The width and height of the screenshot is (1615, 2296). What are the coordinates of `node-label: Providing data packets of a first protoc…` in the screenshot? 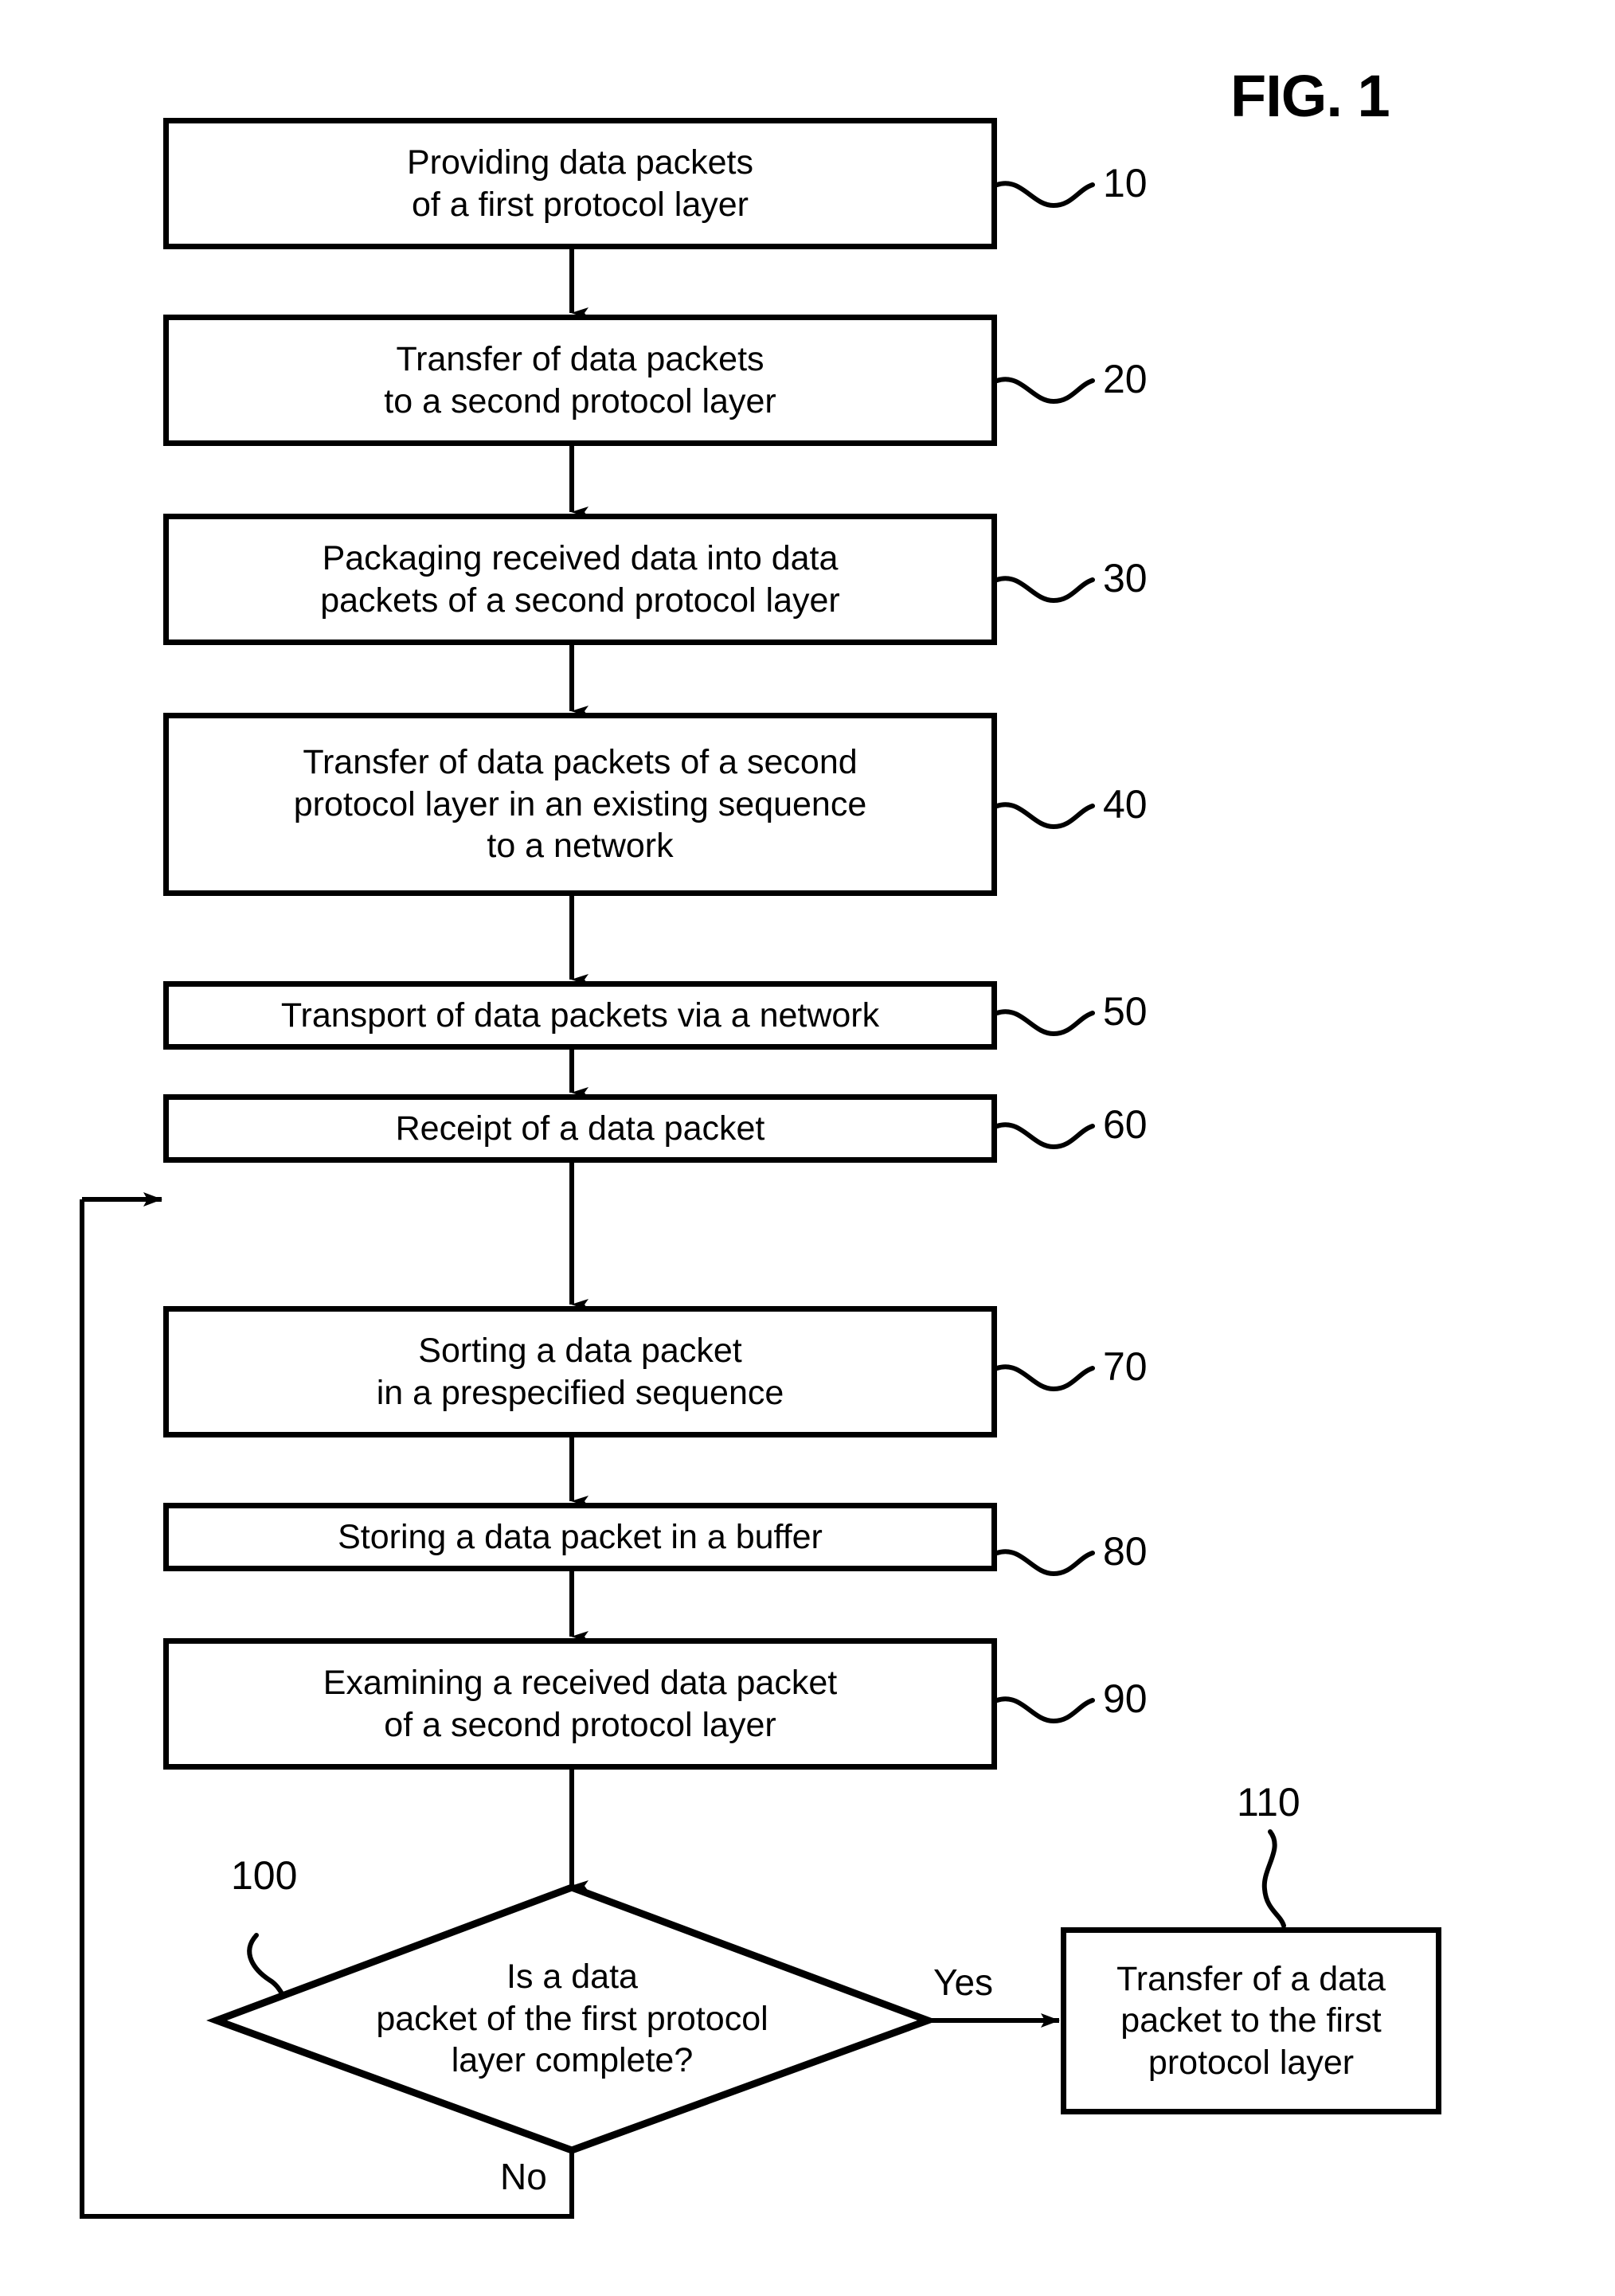 It's located at (580, 183).